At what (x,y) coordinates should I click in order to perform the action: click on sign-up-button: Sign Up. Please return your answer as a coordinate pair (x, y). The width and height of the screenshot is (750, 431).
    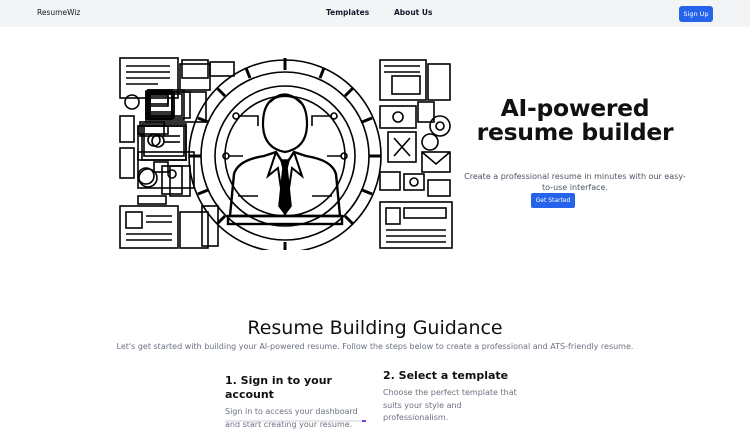
    Looking at the image, I should click on (696, 14).